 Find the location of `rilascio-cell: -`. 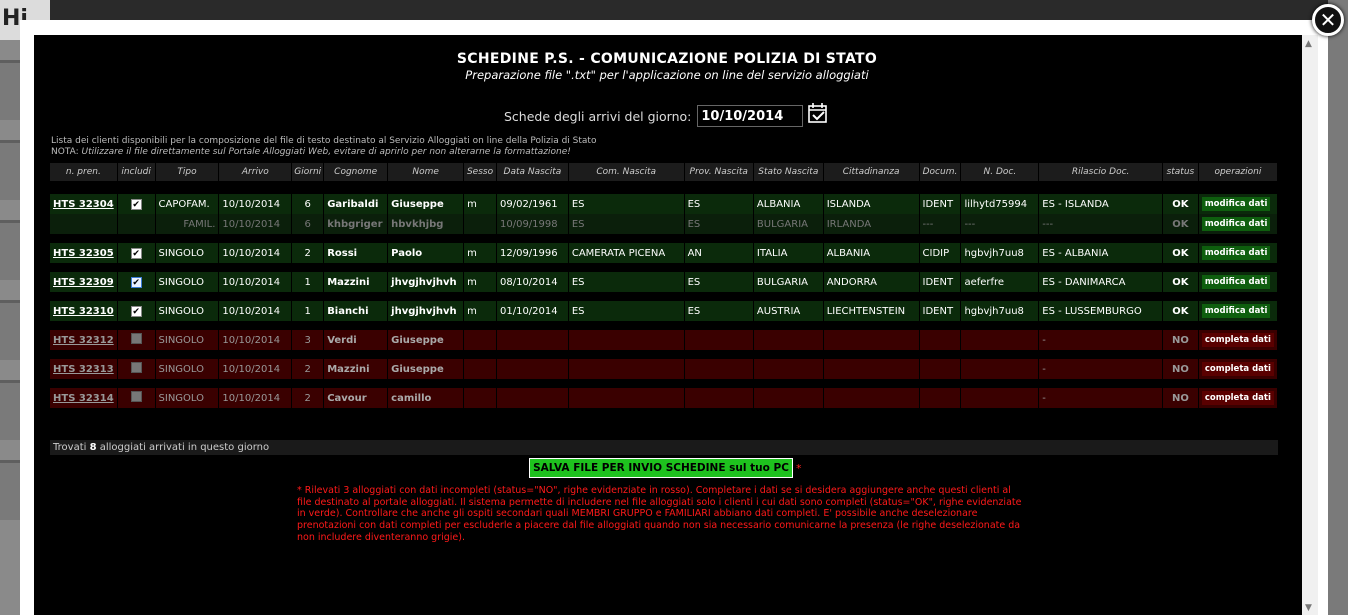

rilascio-cell: - is located at coordinates (1101, 369).